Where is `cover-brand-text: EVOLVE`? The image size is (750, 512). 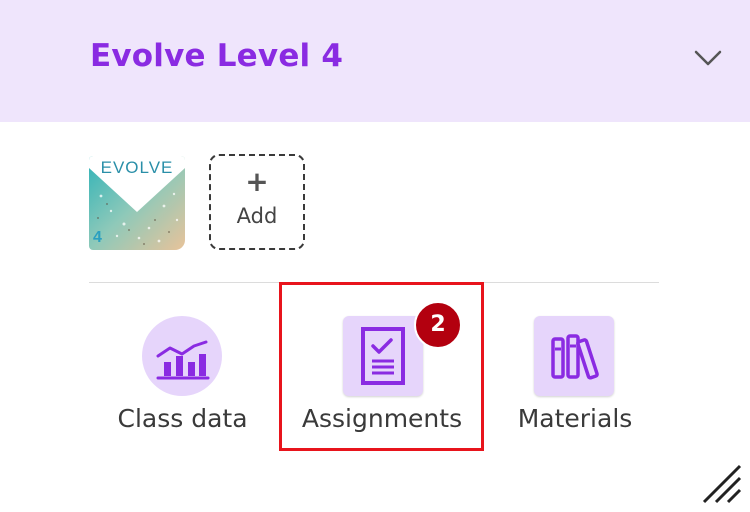
cover-brand-text: EVOLVE is located at coordinates (137, 167).